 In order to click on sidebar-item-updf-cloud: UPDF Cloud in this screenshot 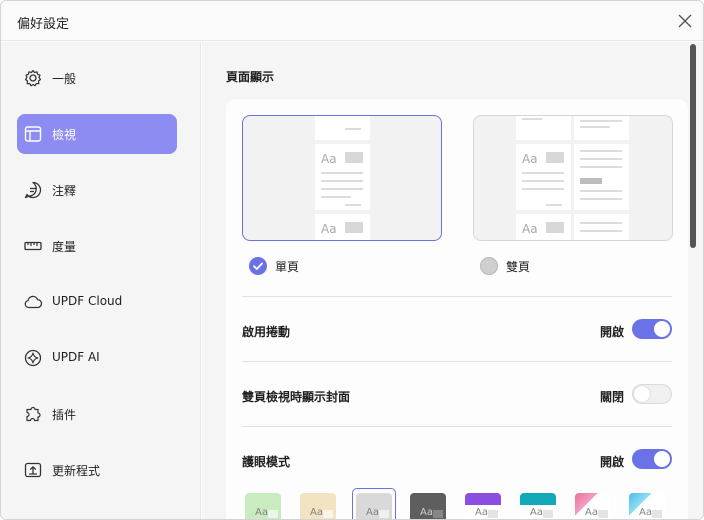, I will do `click(97, 302)`.